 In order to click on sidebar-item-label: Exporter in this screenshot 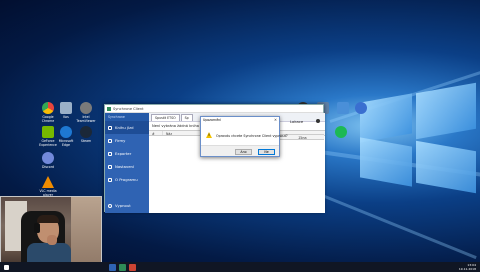, I will do `click(123, 153)`.